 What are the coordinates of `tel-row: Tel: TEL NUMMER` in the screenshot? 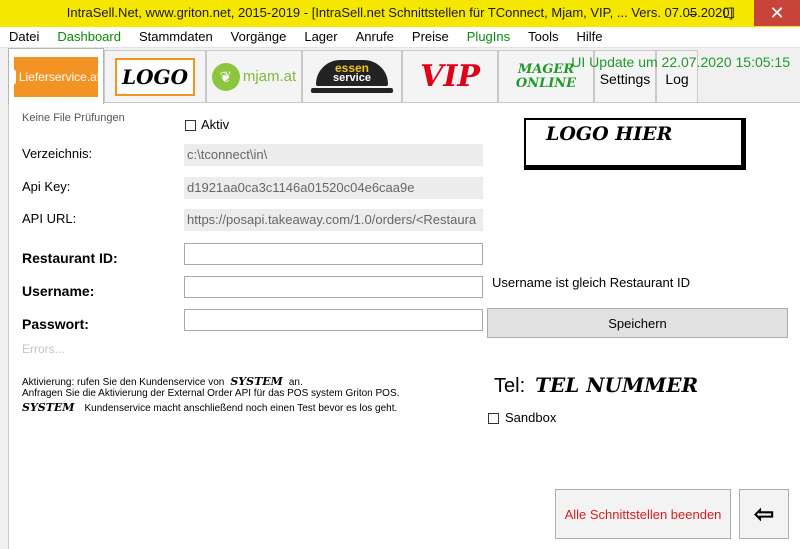 It's located at (596, 385).